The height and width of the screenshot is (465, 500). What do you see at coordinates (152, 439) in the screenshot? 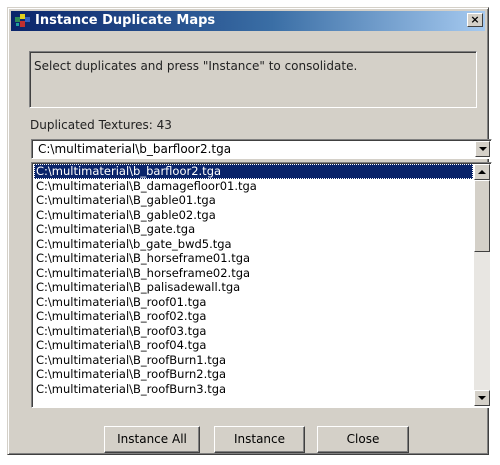
I see `instance-all-button: Instance All` at bounding box center [152, 439].